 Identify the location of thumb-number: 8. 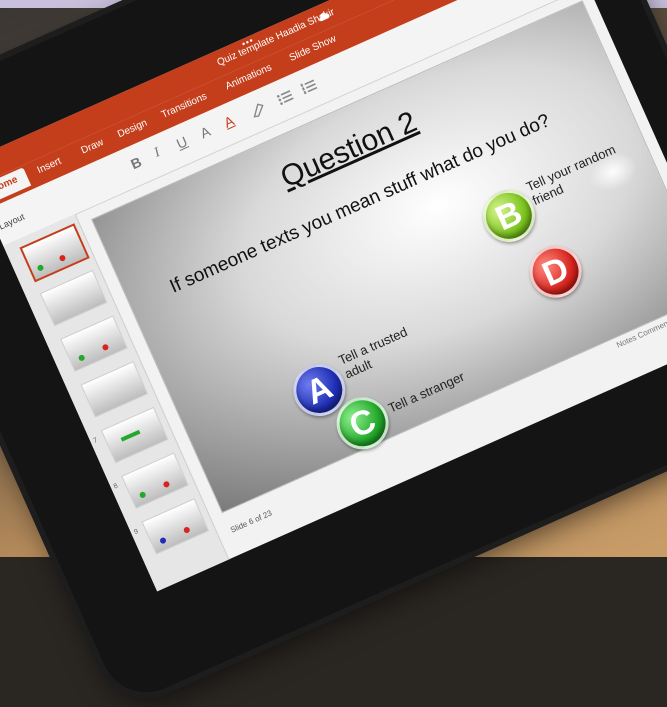
(116, 486).